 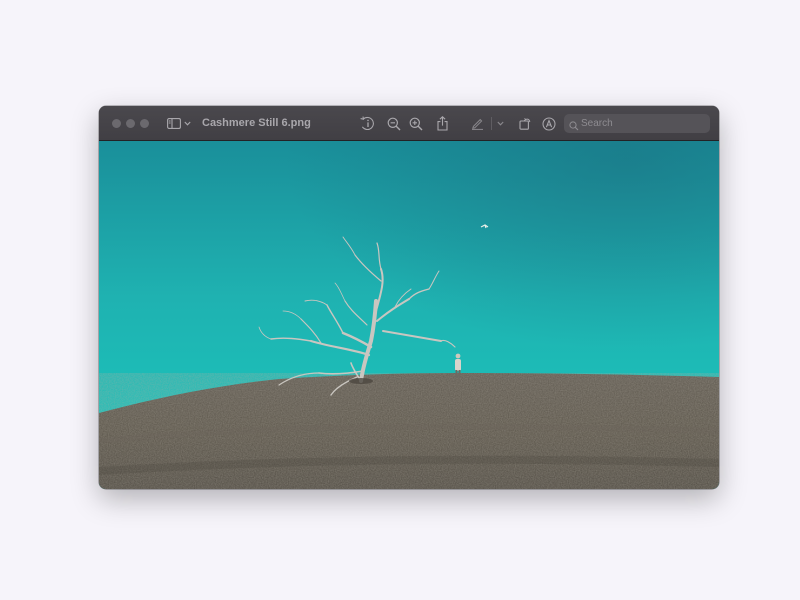 What do you see at coordinates (642, 123) in the screenshot?
I see `search-input` at bounding box center [642, 123].